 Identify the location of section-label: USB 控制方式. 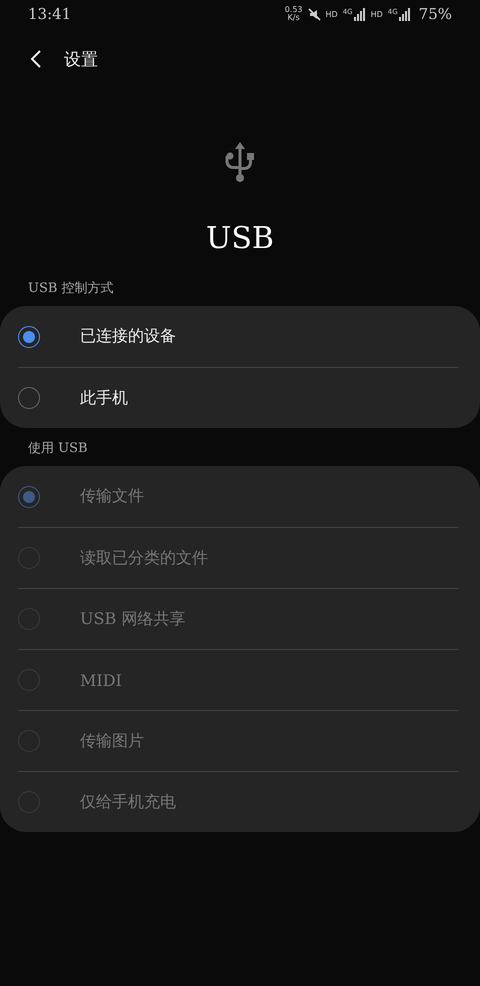
(71, 288).